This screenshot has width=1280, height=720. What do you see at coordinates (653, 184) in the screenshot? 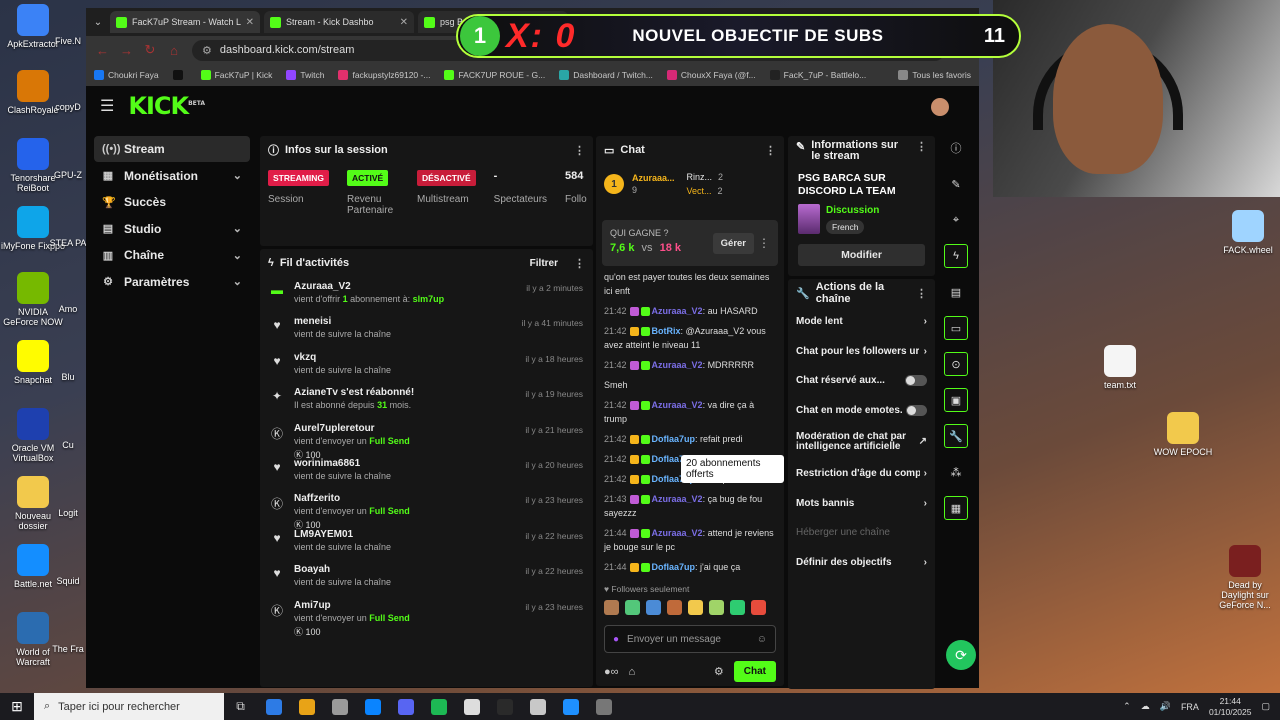
I see `top-gifter-1: Azuraaa... 9` at bounding box center [653, 184].